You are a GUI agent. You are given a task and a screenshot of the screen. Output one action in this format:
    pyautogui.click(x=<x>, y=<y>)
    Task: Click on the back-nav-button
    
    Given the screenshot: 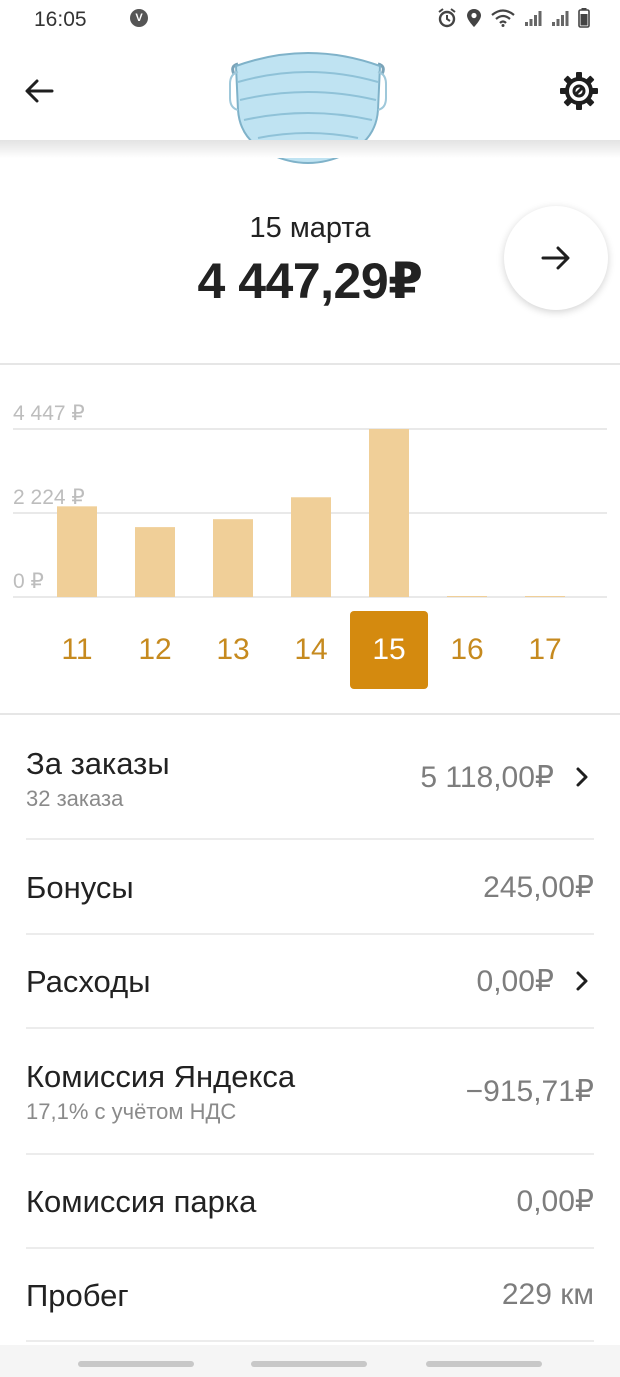 What is the action you would take?
    pyautogui.click(x=484, y=1364)
    